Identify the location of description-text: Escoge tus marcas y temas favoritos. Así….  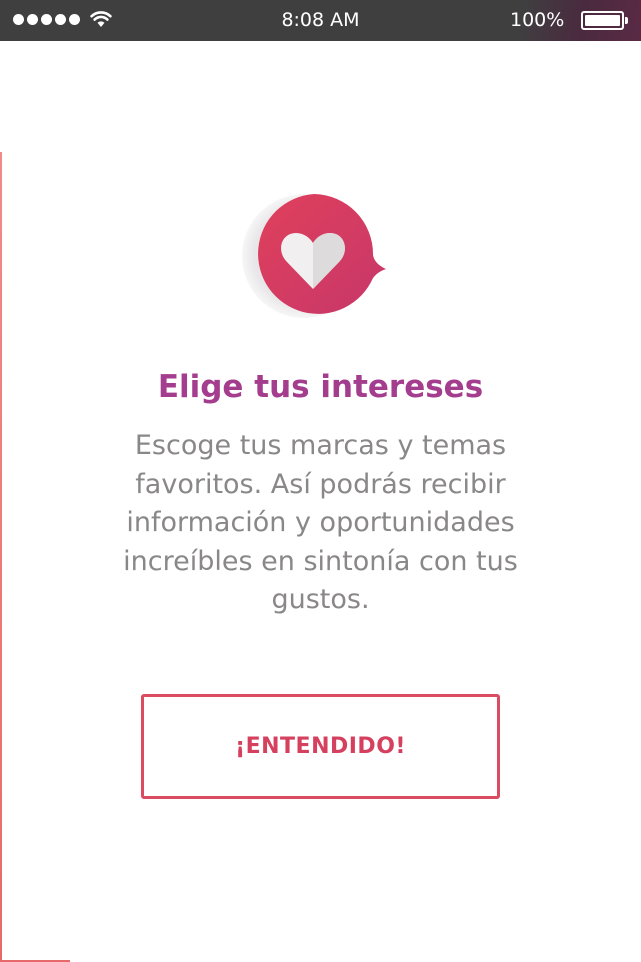
(320, 522).